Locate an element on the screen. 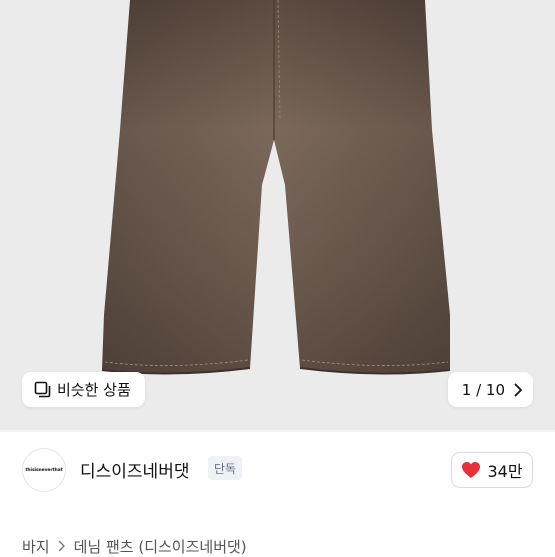 Image resolution: width=555 pixels, height=557 pixels. brand-logo: thisisneverthat is located at coordinates (44, 470).